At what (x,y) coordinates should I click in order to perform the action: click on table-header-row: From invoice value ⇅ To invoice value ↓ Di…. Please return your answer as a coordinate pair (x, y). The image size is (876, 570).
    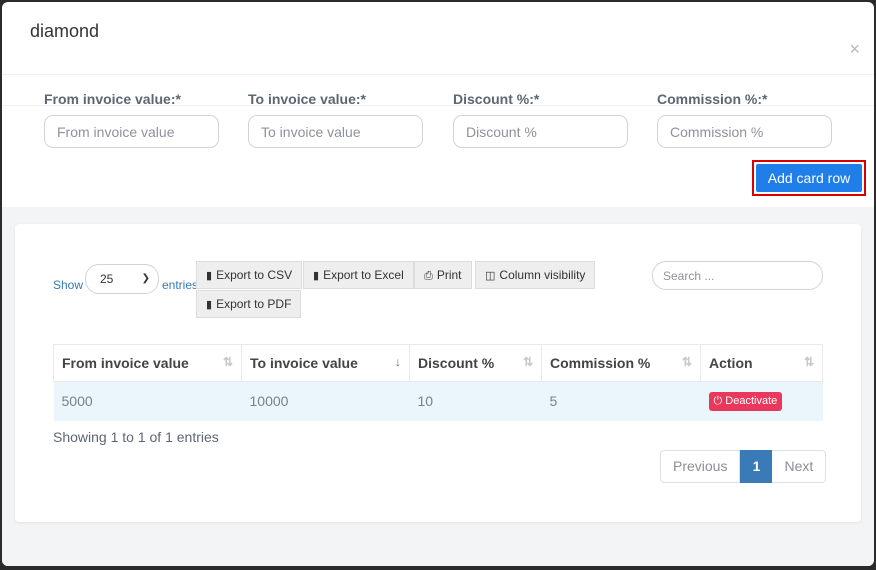
    Looking at the image, I should click on (438, 363).